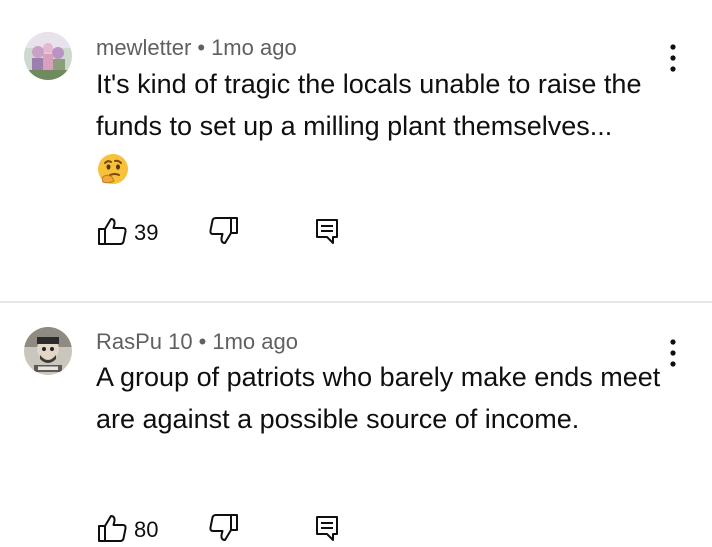 The image size is (712, 547). Describe the element at coordinates (144, 341) in the screenshot. I see `author-name: RasPu 10` at that location.